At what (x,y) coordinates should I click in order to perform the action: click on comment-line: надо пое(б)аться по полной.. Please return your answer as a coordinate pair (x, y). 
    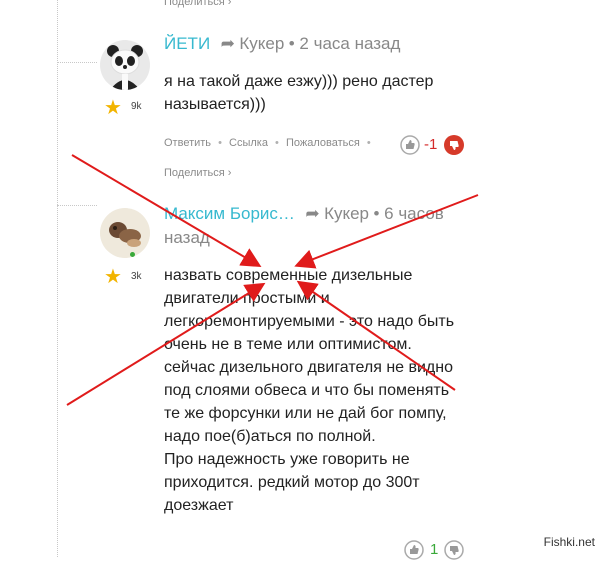
    Looking at the image, I should click on (270, 436).